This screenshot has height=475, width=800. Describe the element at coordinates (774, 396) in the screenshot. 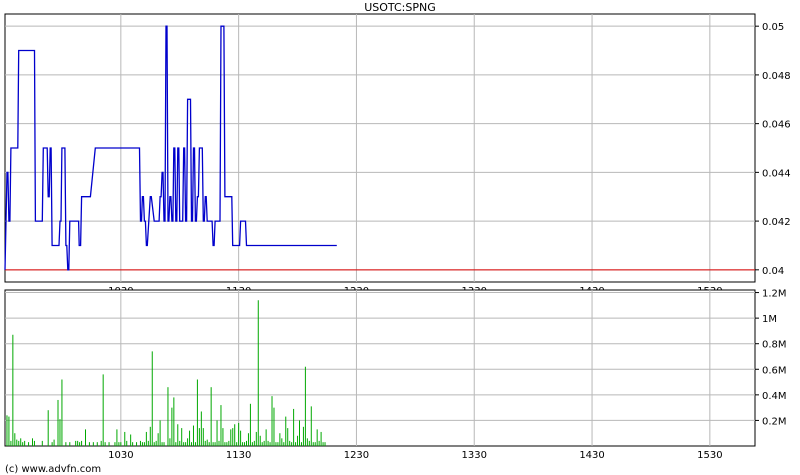

I see `volume-y-tick-label: 0.4M` at that location.